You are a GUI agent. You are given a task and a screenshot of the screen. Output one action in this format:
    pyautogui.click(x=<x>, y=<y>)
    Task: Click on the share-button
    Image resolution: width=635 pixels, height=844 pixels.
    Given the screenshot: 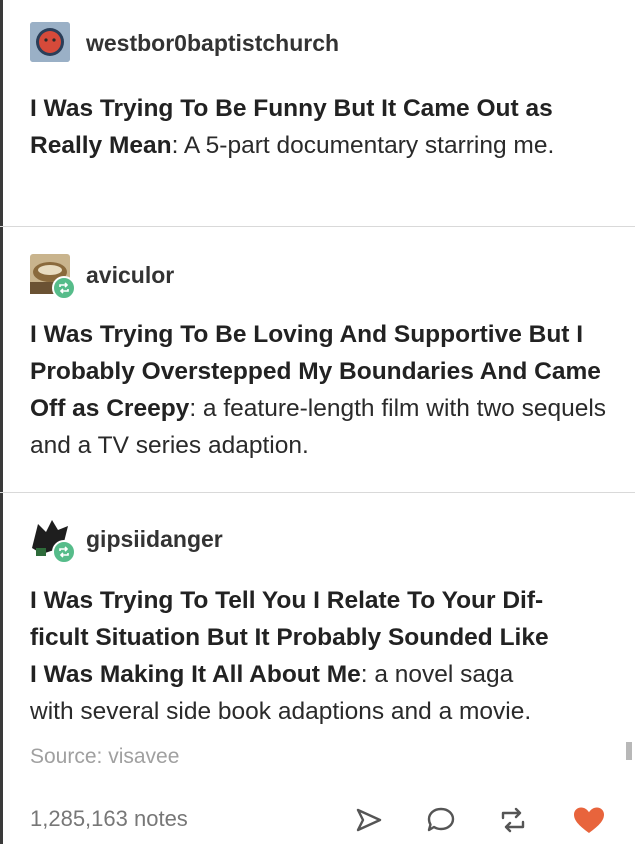 What is the action you would take?
    pyautogui.click(x=369, y=820)
    